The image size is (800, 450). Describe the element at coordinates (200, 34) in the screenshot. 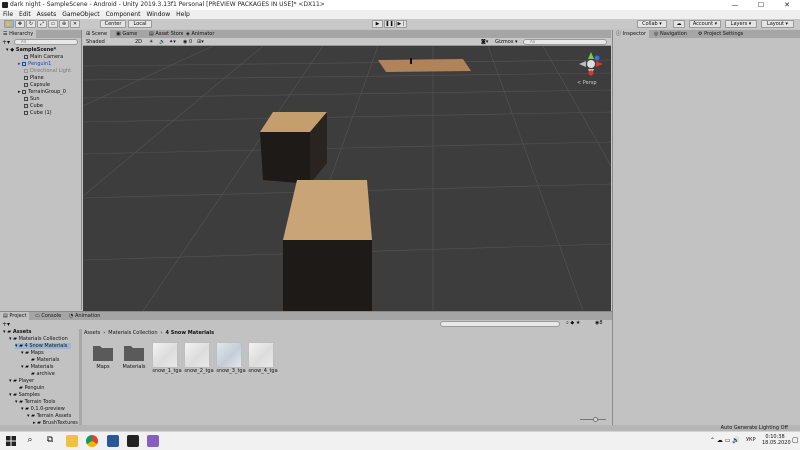

I see `tab-animator: ◈ Animator` at that location.